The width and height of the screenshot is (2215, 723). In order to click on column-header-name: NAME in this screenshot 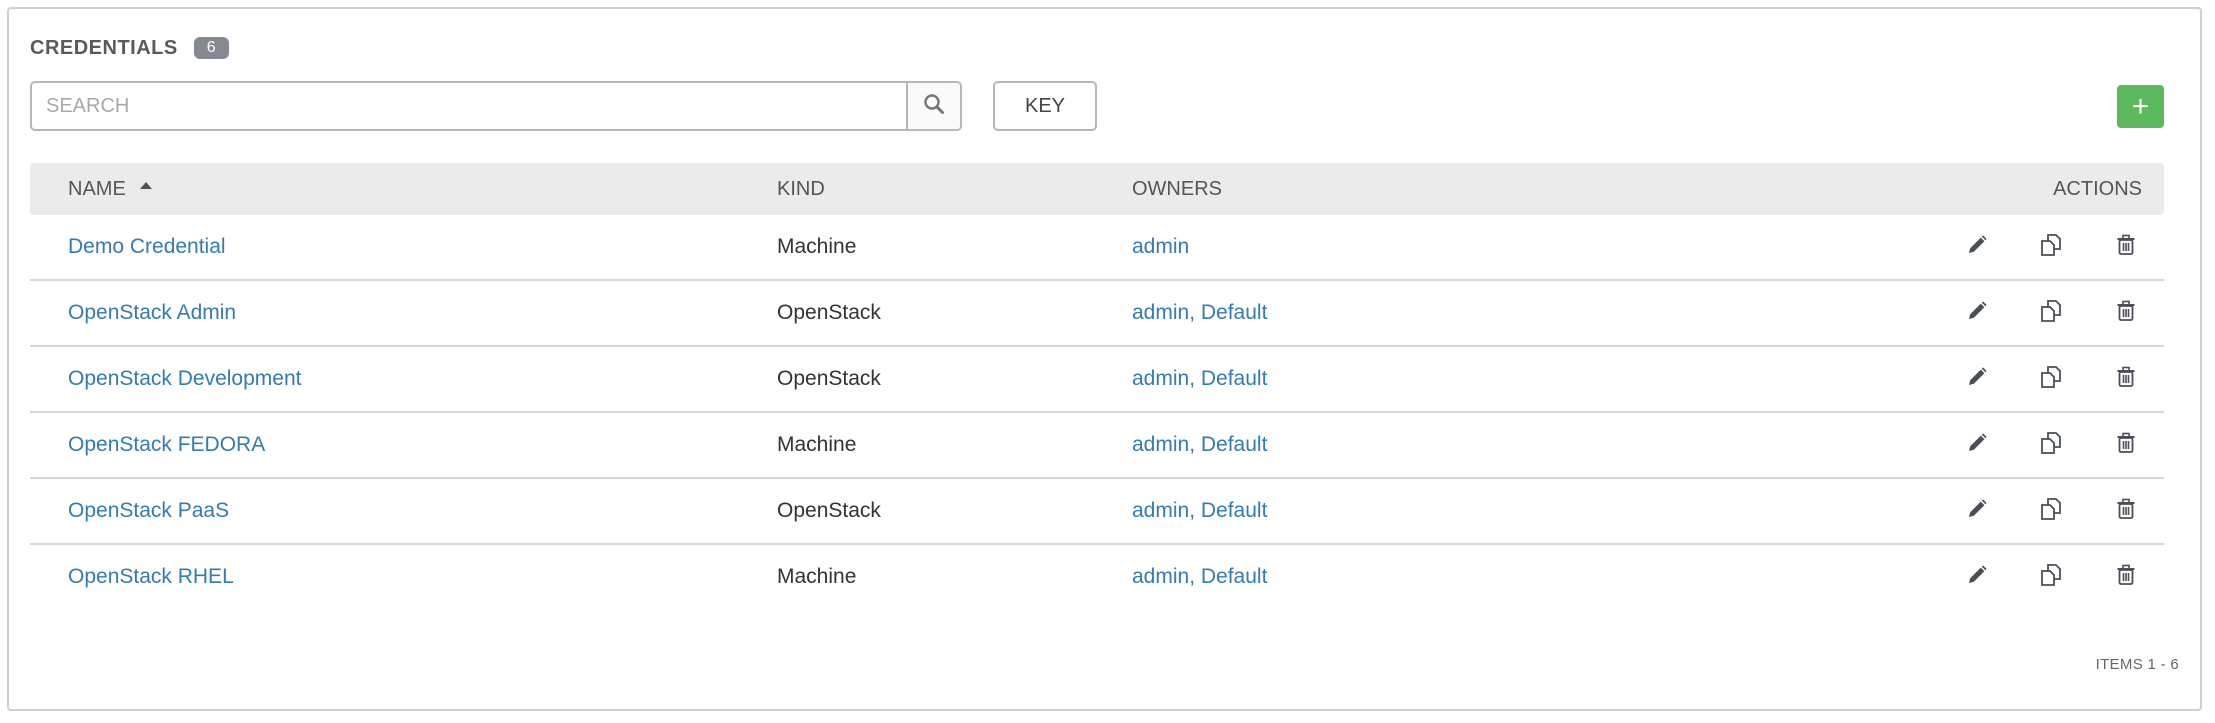, I will do `click(110, 189)`.